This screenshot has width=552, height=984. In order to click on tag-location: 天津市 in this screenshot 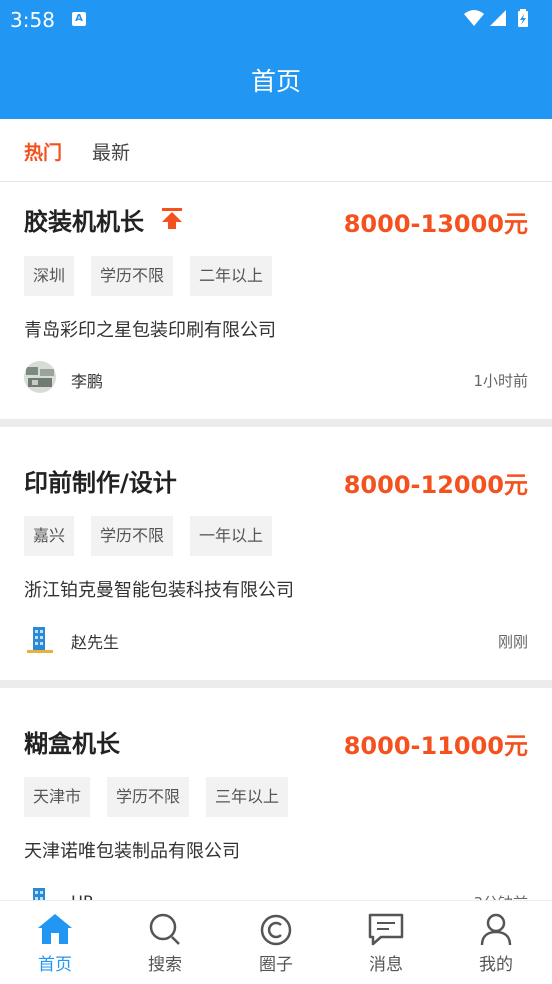, I will do `click(57, 797)`.